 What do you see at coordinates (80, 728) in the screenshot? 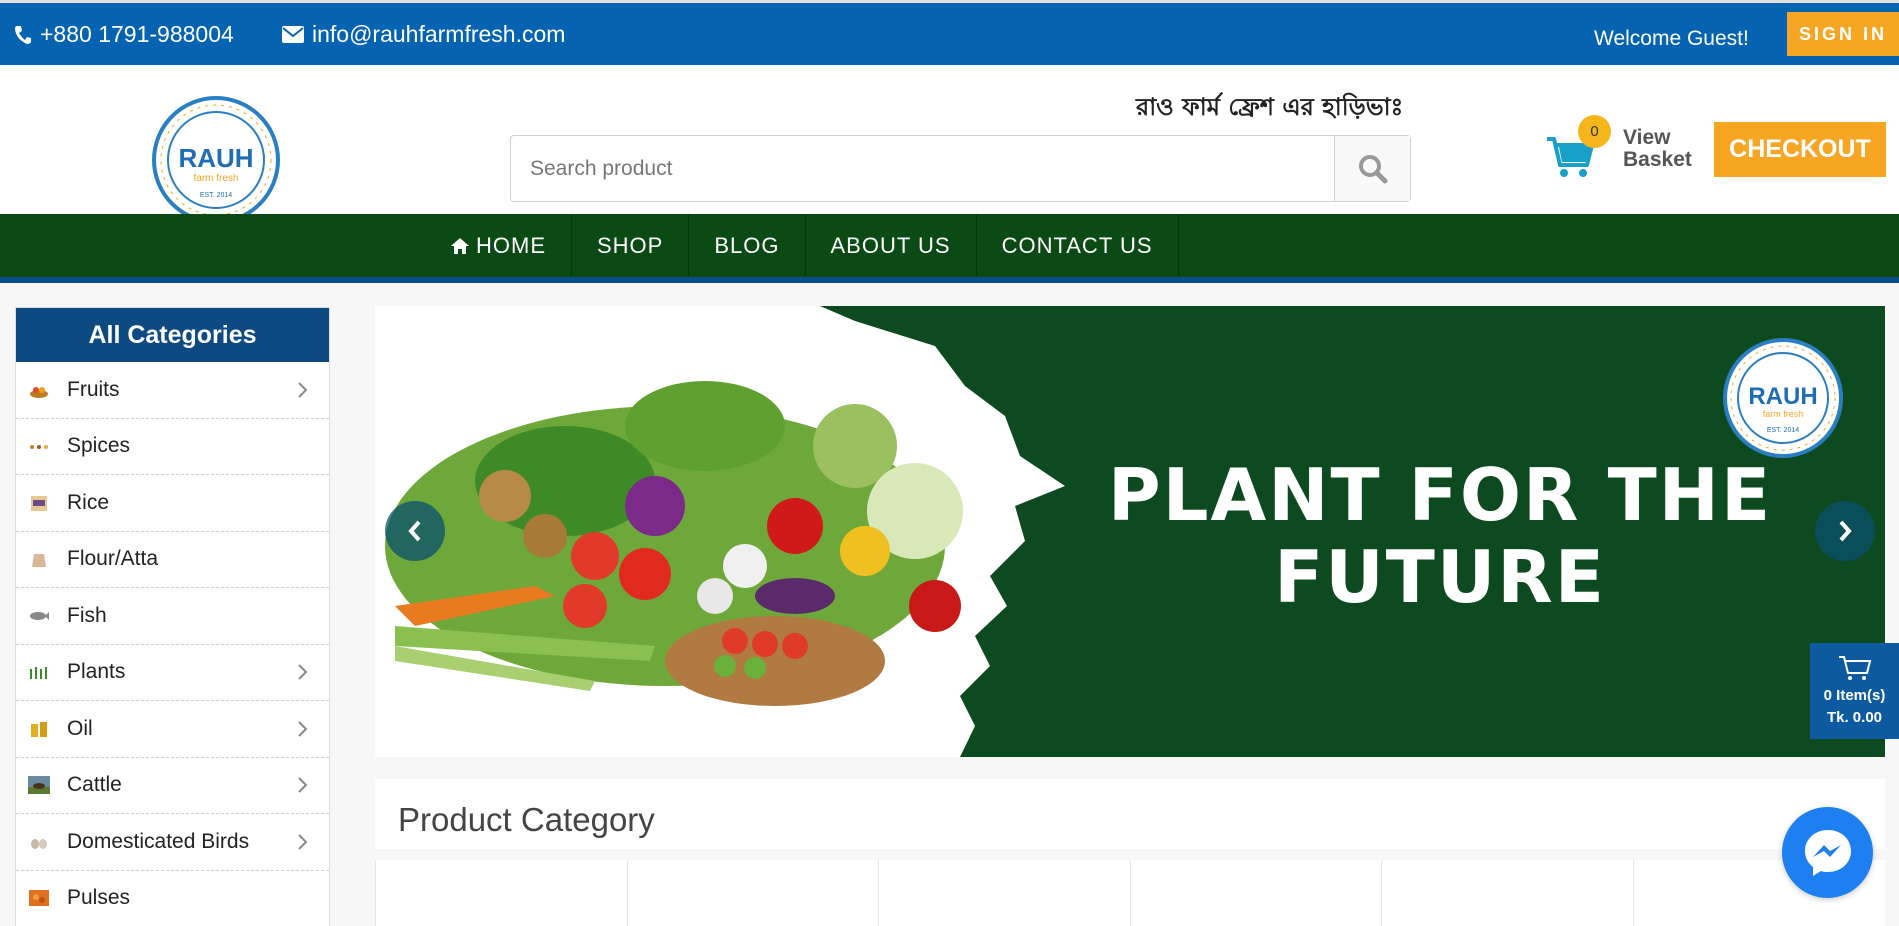
I see `category-label: Oil` at bounding box center [80, 728].